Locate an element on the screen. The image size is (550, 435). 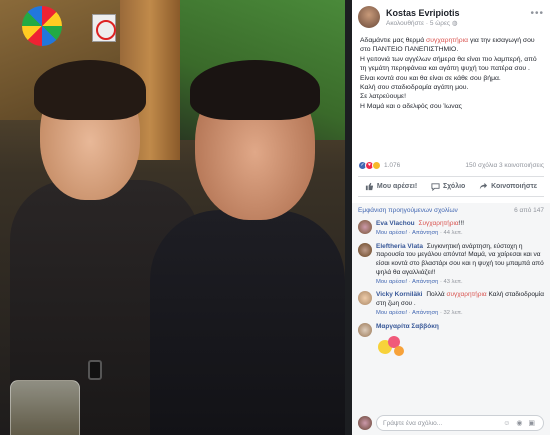
wristwatch is located at coordinates (95, 370).